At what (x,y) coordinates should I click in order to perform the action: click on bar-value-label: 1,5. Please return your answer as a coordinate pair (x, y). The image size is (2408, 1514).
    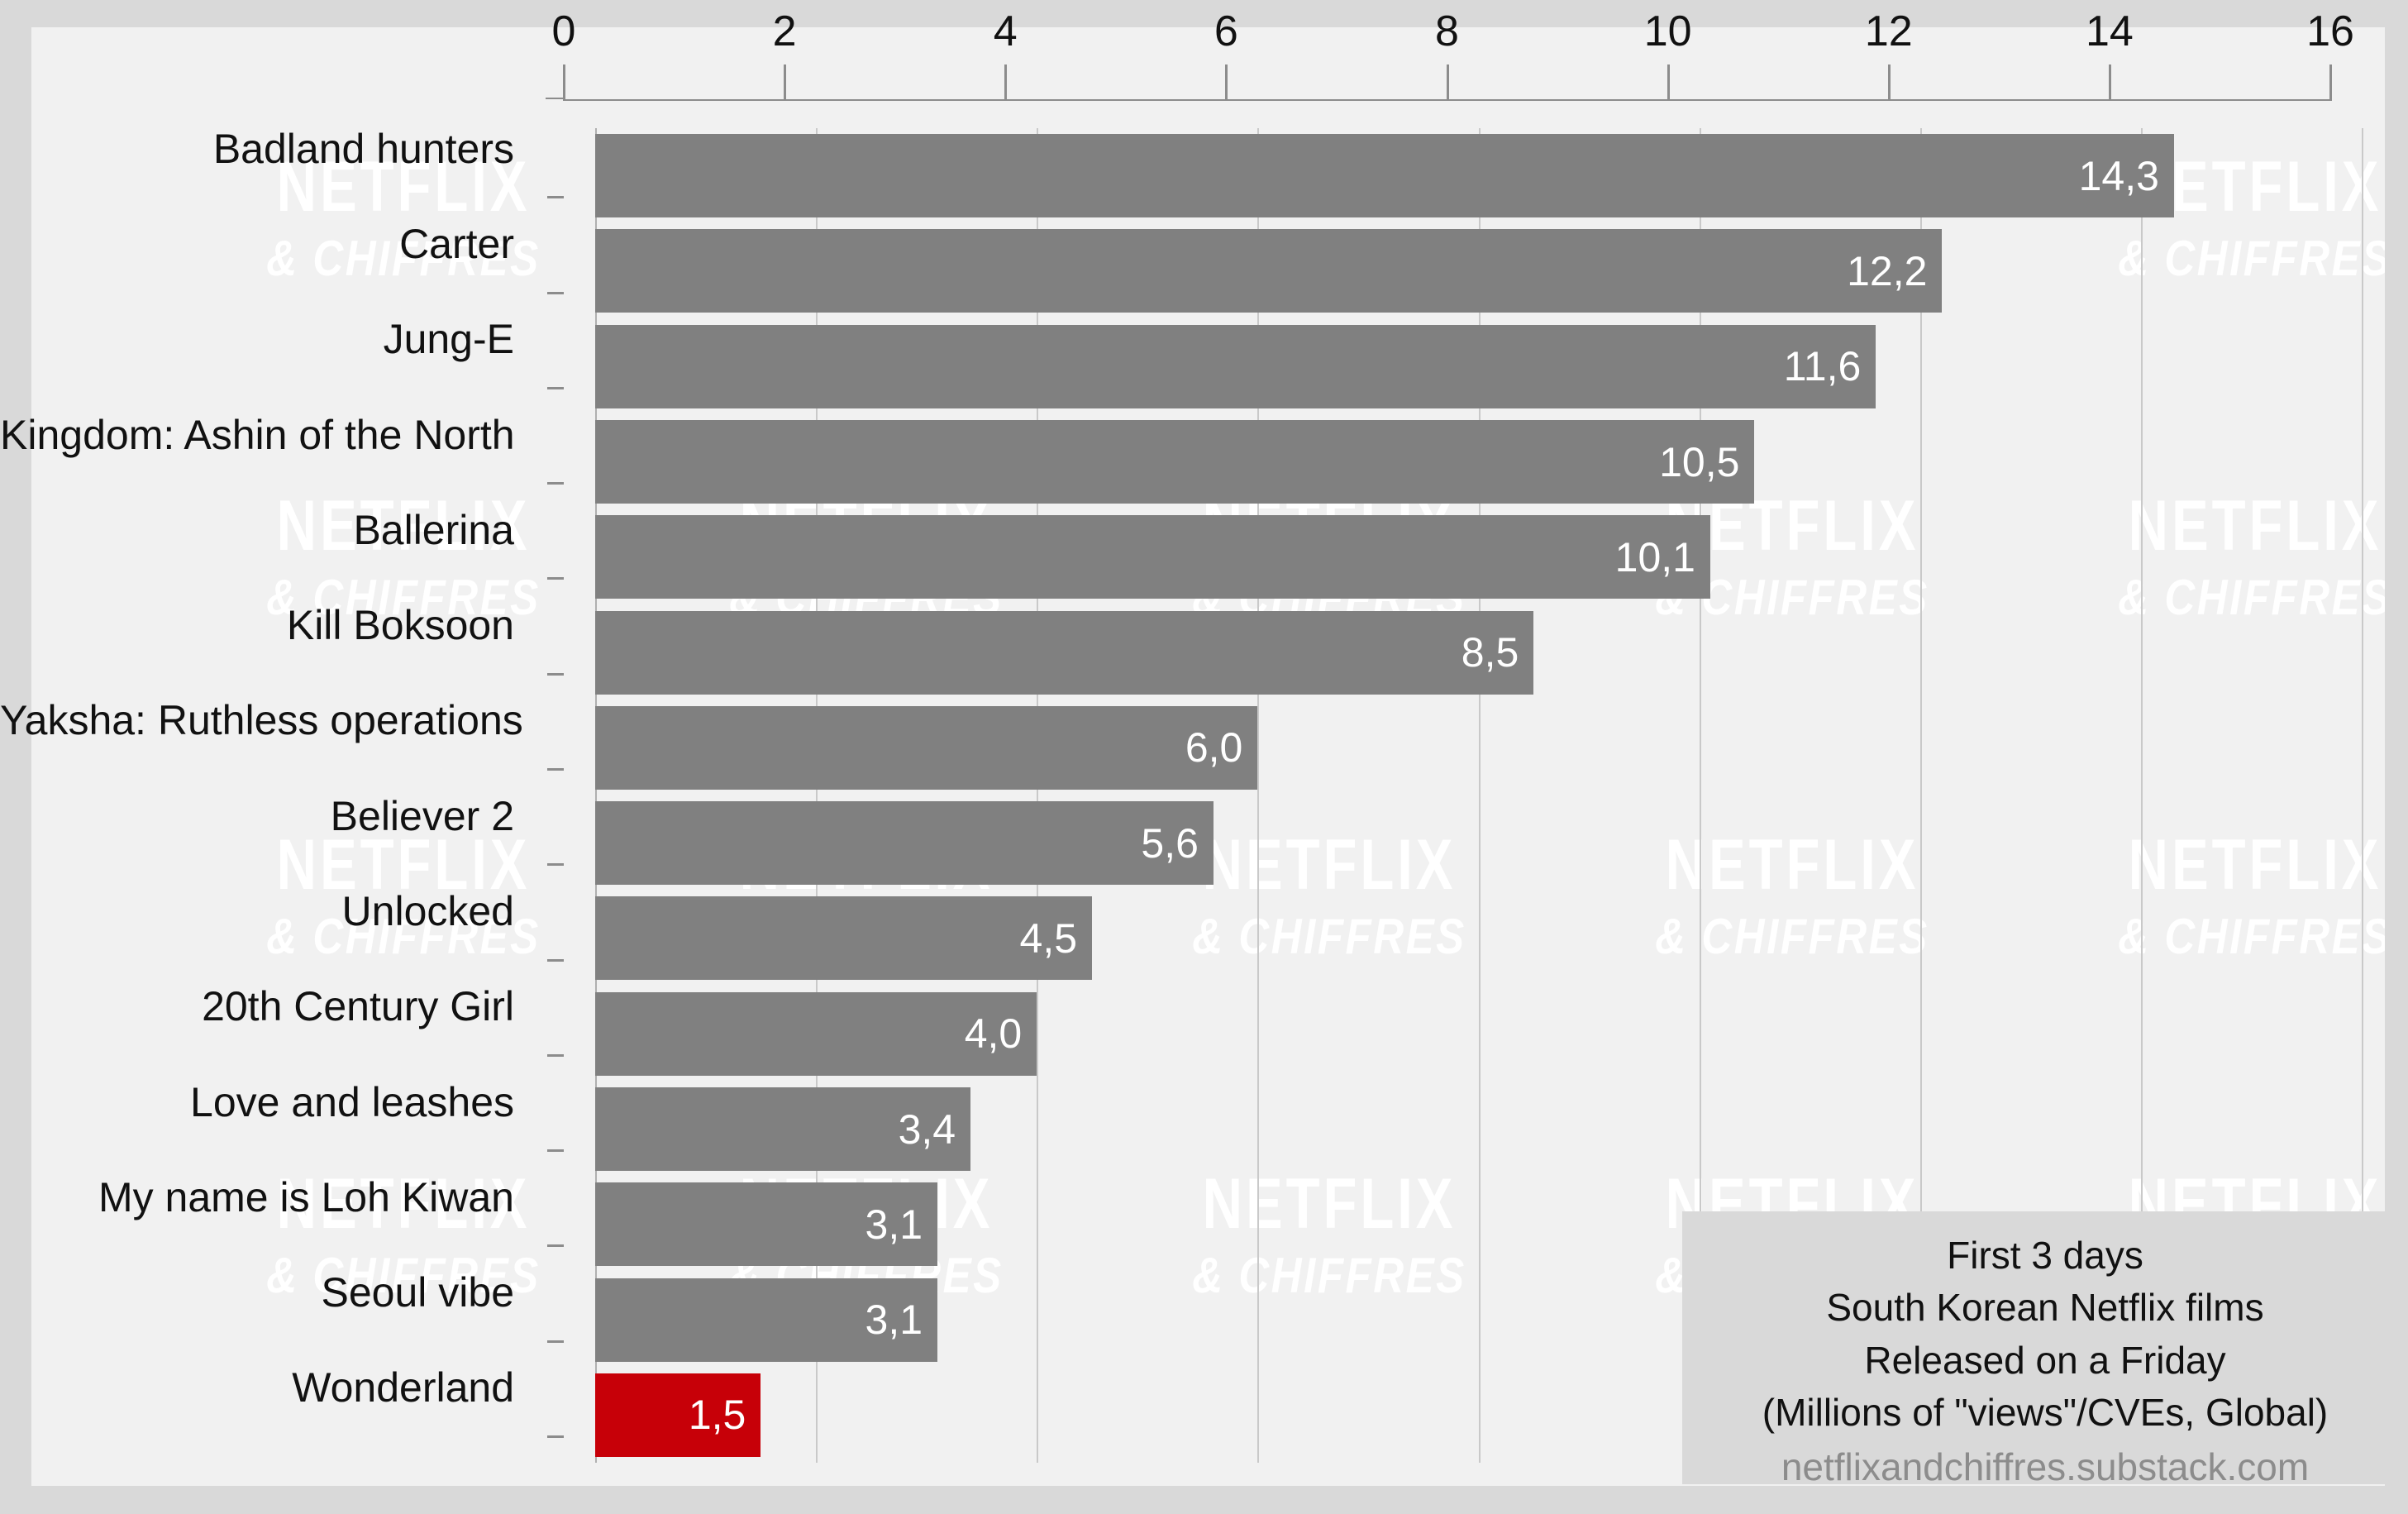
    Looking at the image, I should click on (717, 1415).